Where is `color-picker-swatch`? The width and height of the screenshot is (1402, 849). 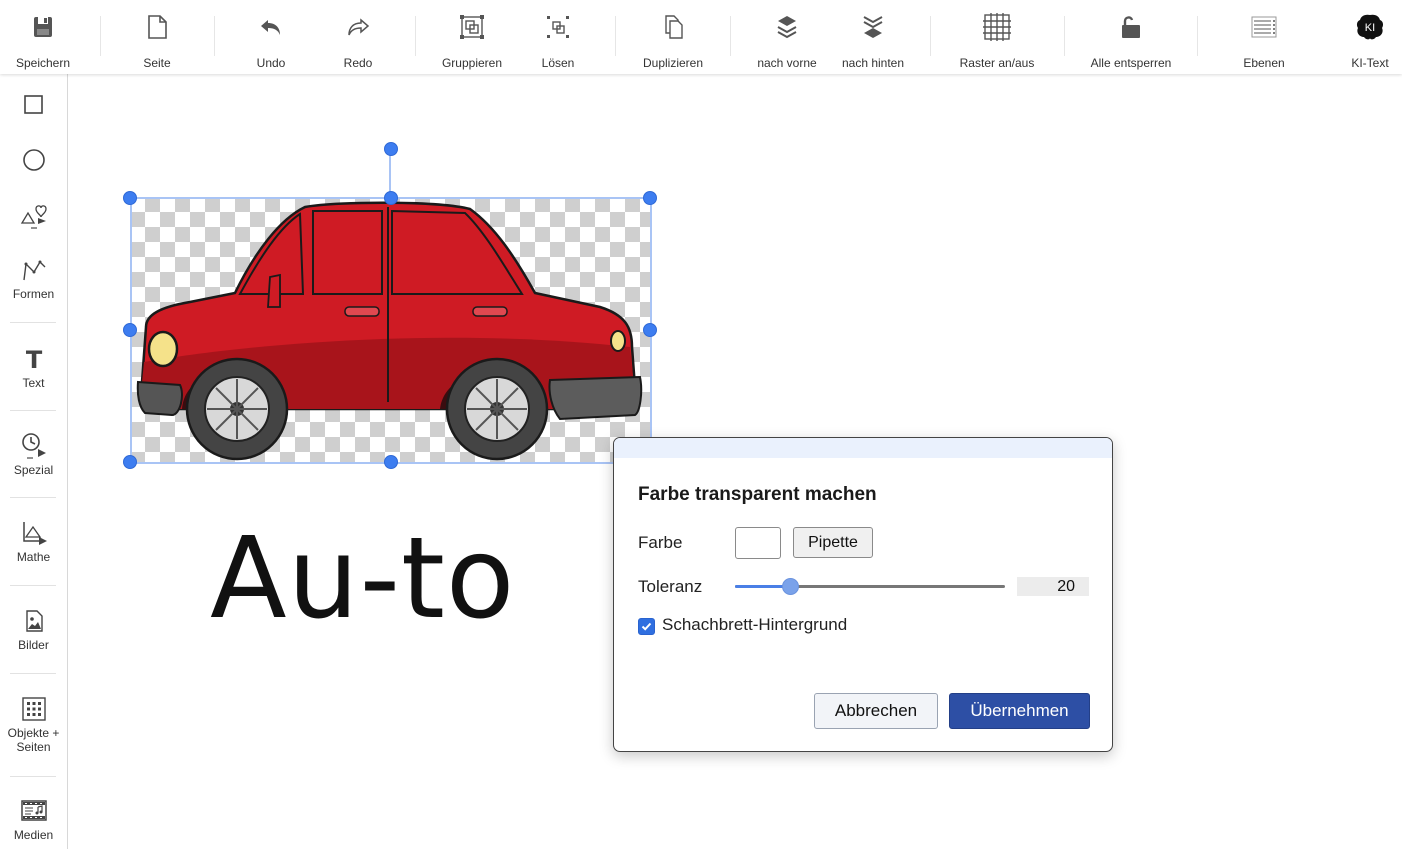 color-picker-swatch is located at coordinates (758, 543).